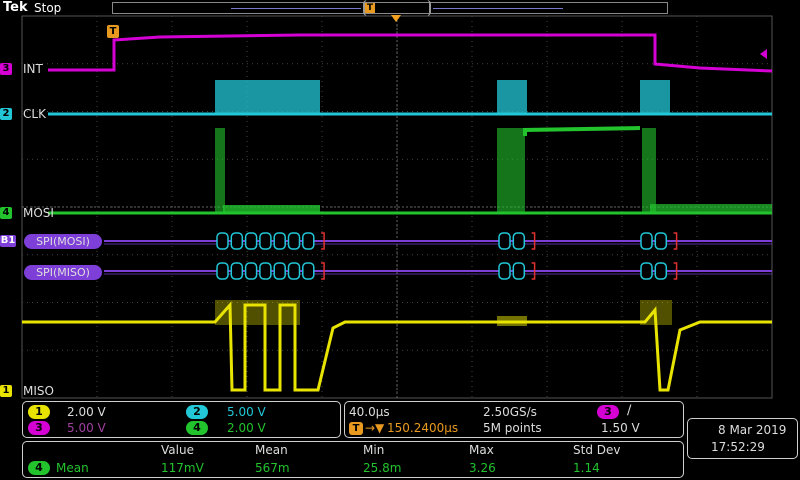 The width and height of the screenshot is (800, 480). Describe the element at coordinates (48, 8) in the screenshot. I see `acquisition-status: Stop` at that location.